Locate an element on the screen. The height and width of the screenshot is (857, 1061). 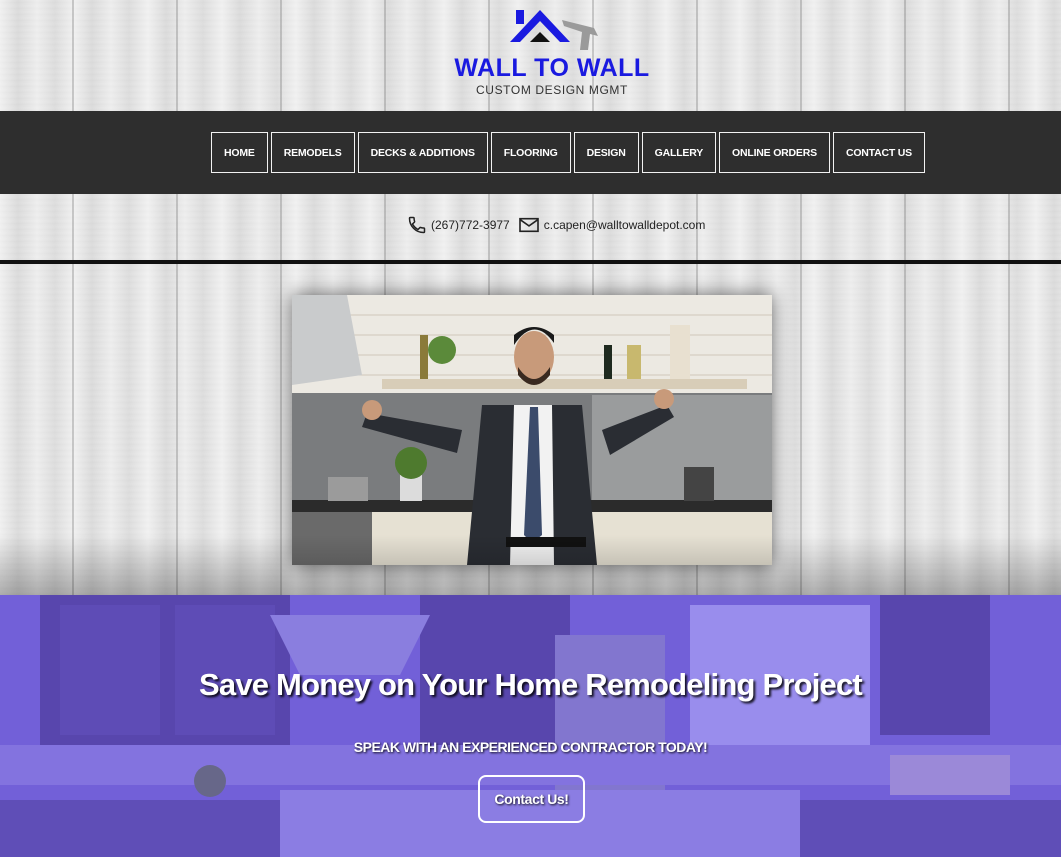
envelope-icon is located at coordinates (528, 225).